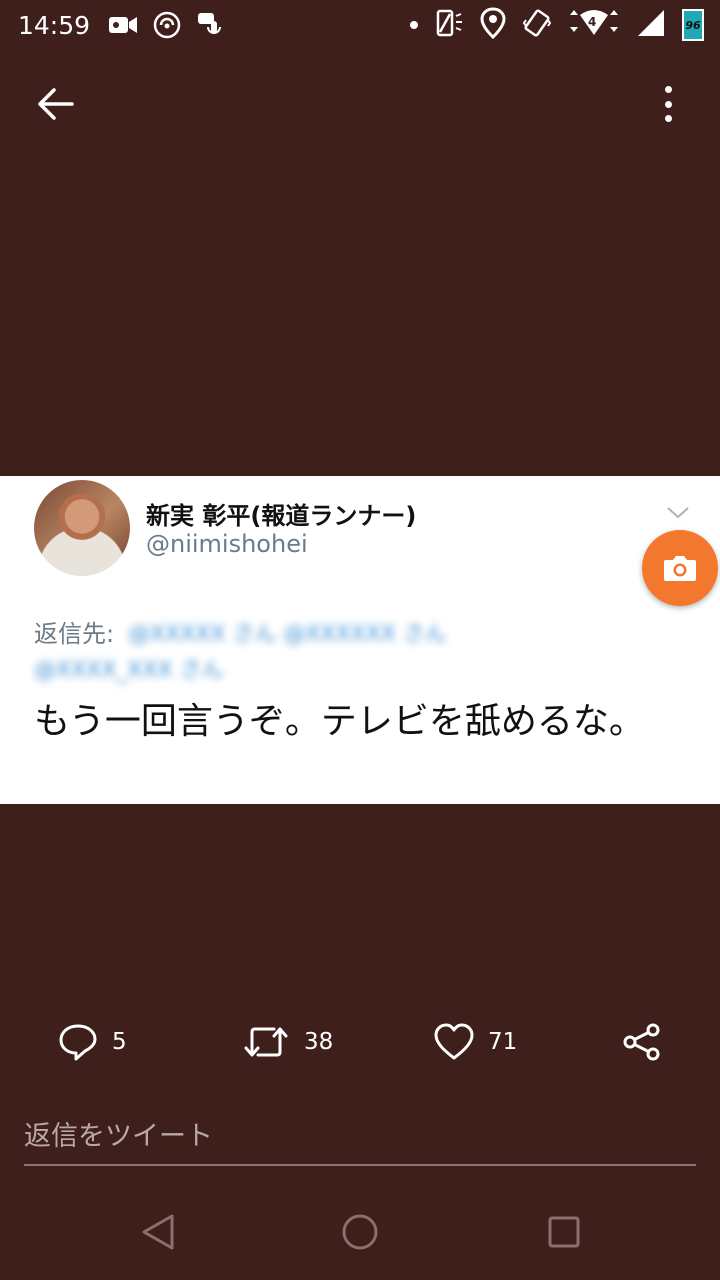 The width and height of the screenshot is (720, 1280). I want to click on vibrate-icon, so click(537, 25).